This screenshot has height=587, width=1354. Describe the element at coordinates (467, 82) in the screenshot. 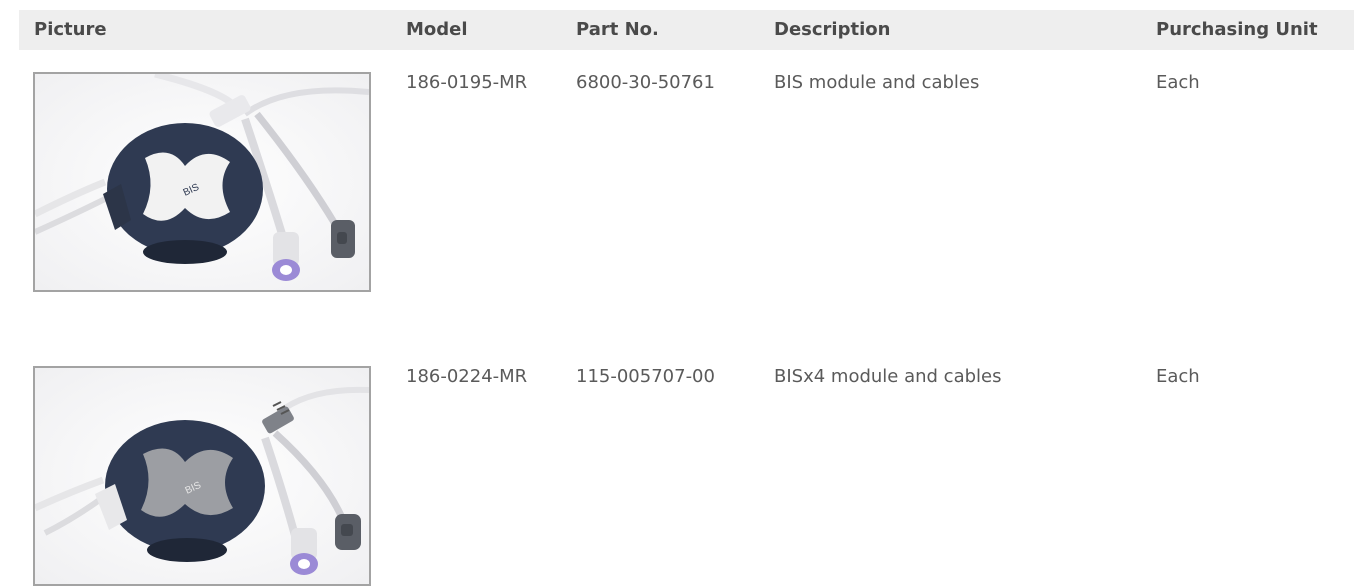

I see `cell-model: 186-0195-MR` at that location.